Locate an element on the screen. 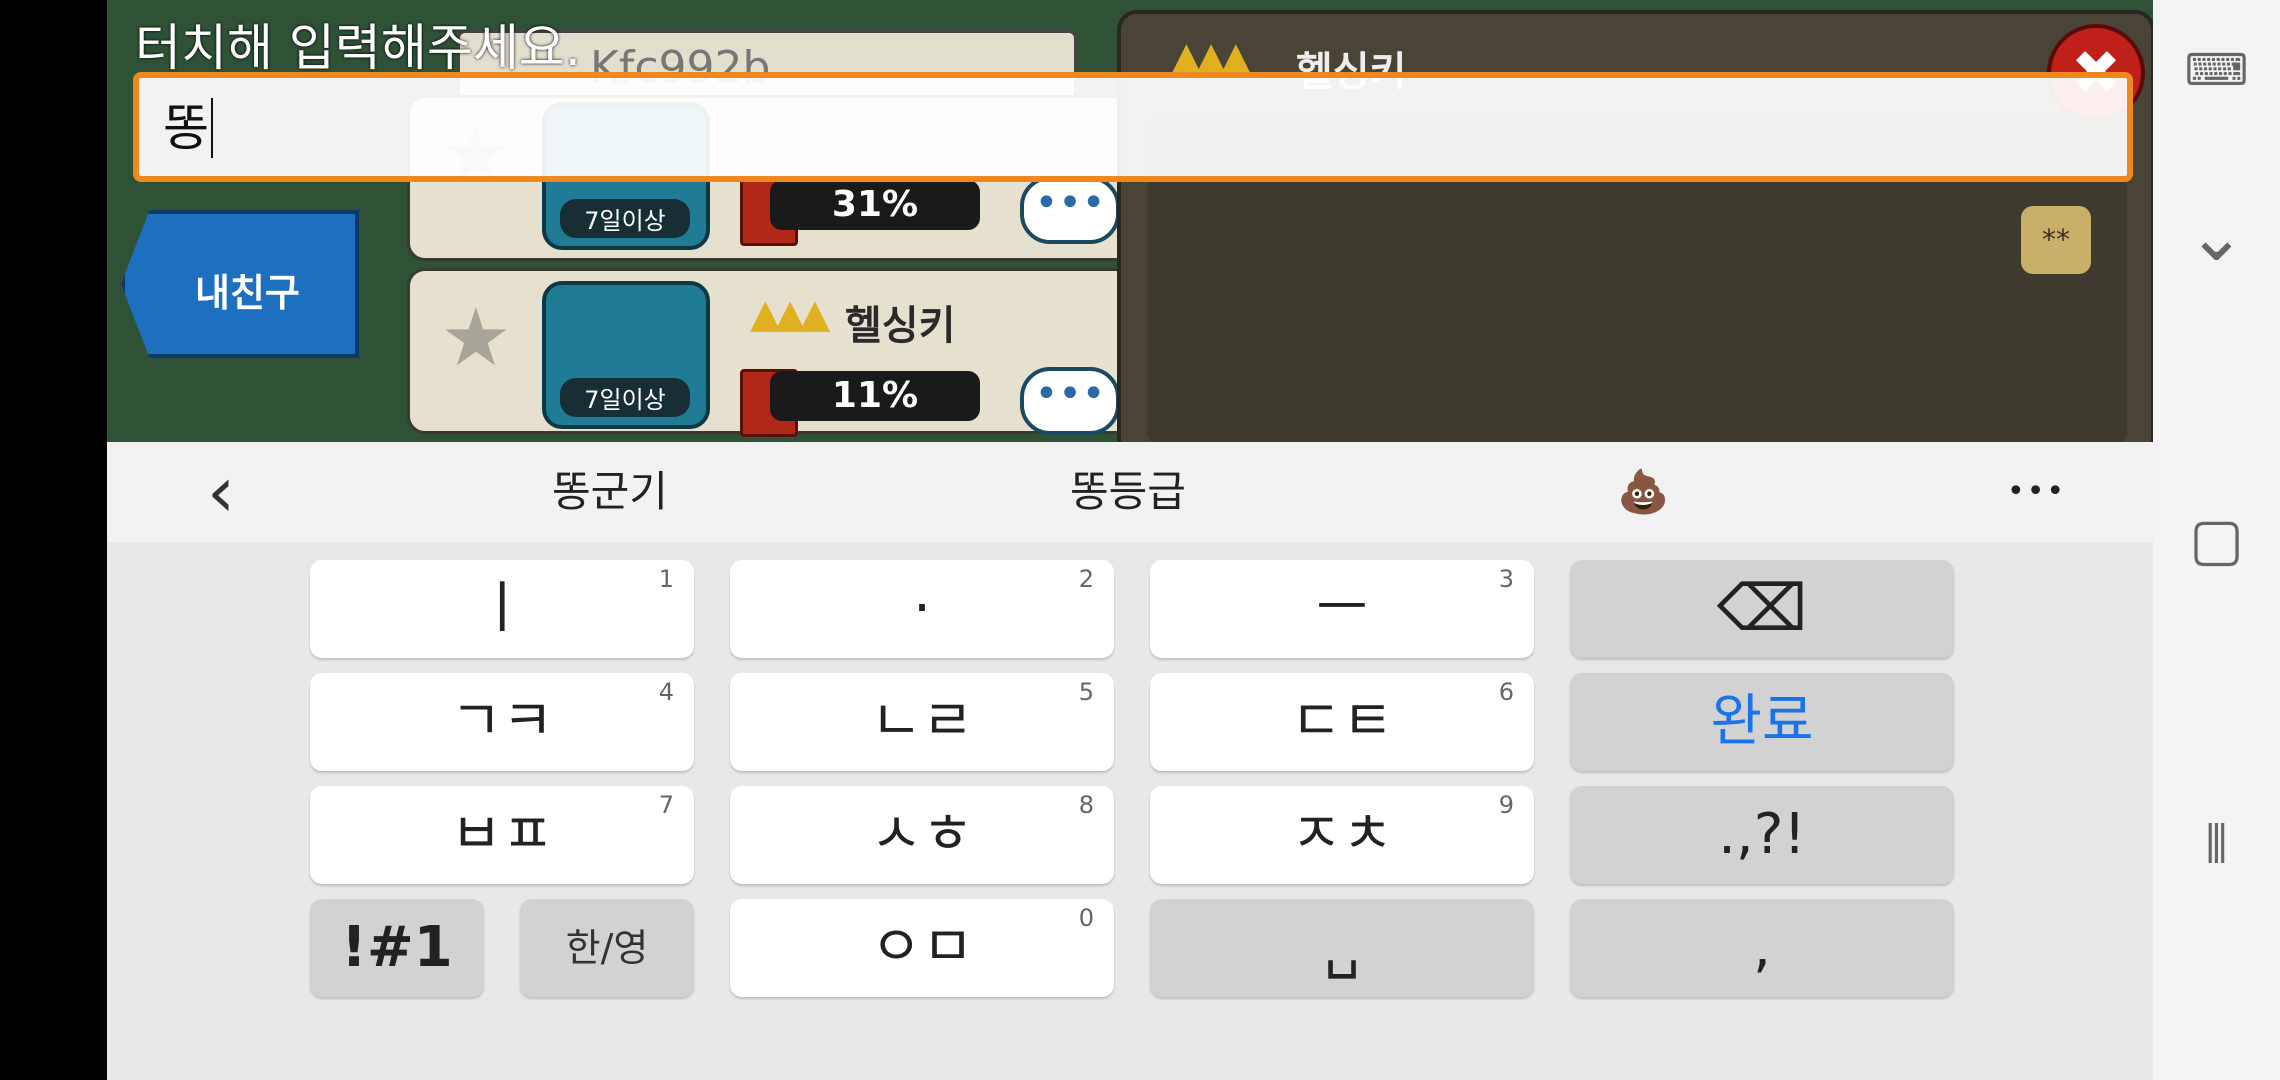  key-label: ㄷㅌ is located at coordinates (1342, 721).